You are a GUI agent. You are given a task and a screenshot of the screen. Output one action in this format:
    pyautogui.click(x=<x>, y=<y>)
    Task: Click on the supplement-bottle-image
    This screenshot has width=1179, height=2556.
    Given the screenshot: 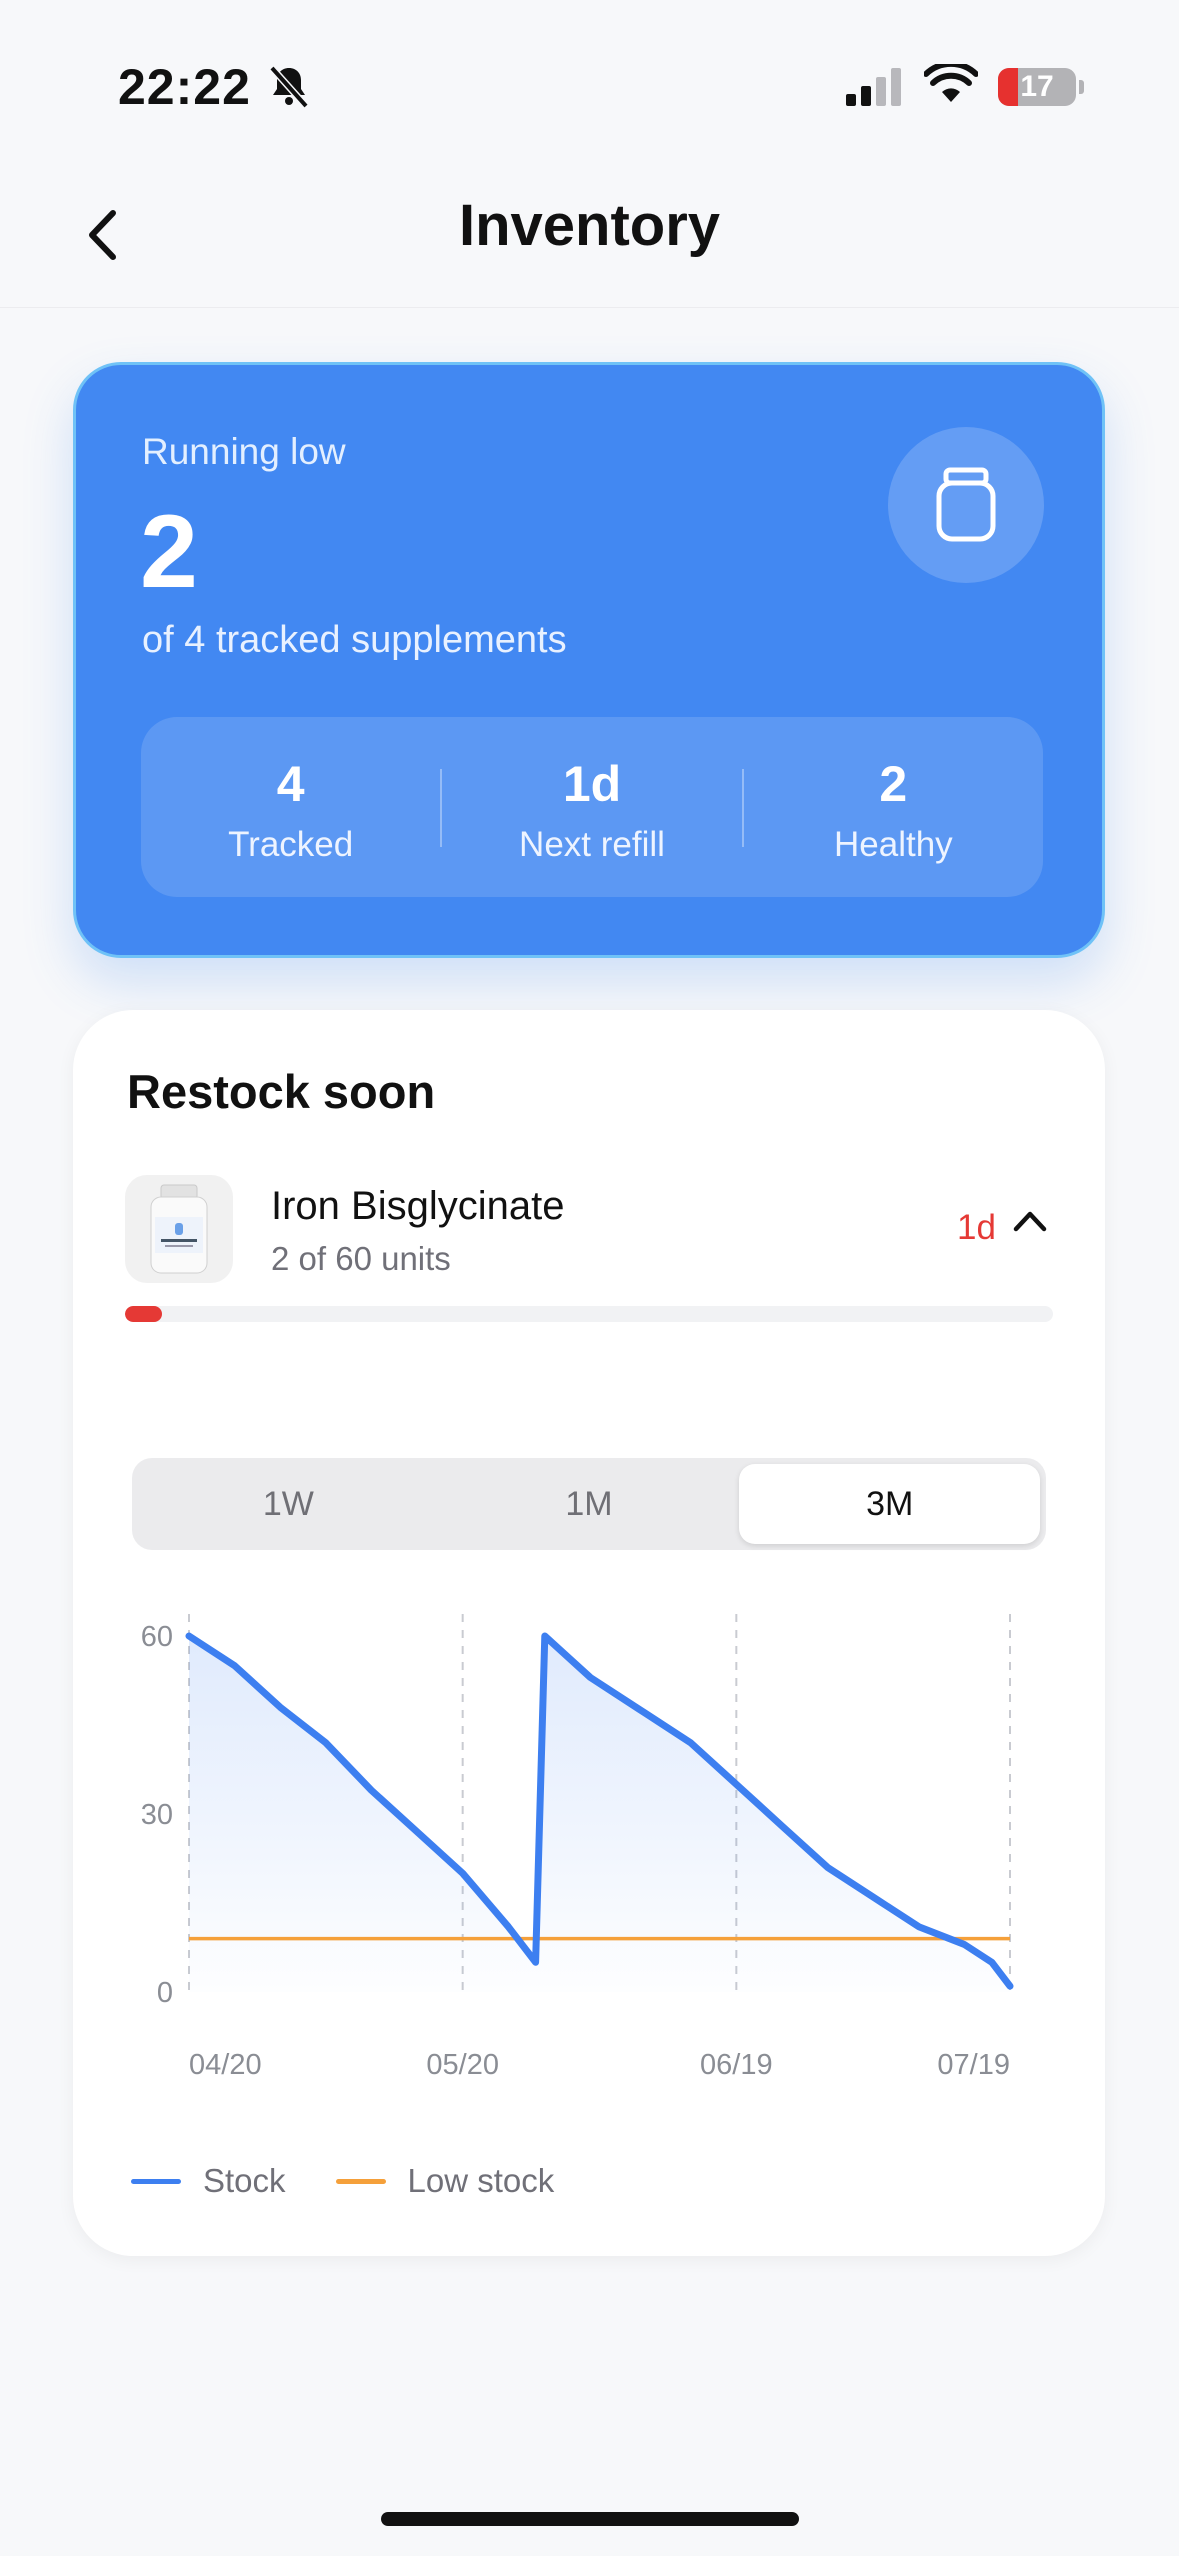 What is the action you would take?
    pyautogui.click(x=179, y=1229)
    